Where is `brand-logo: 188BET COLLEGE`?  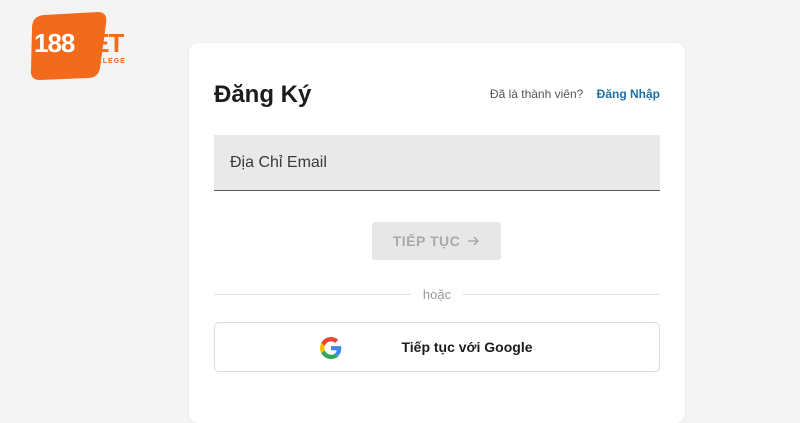 brand-logo: 188BET COLLEGE is located at coordinates (80, 46).